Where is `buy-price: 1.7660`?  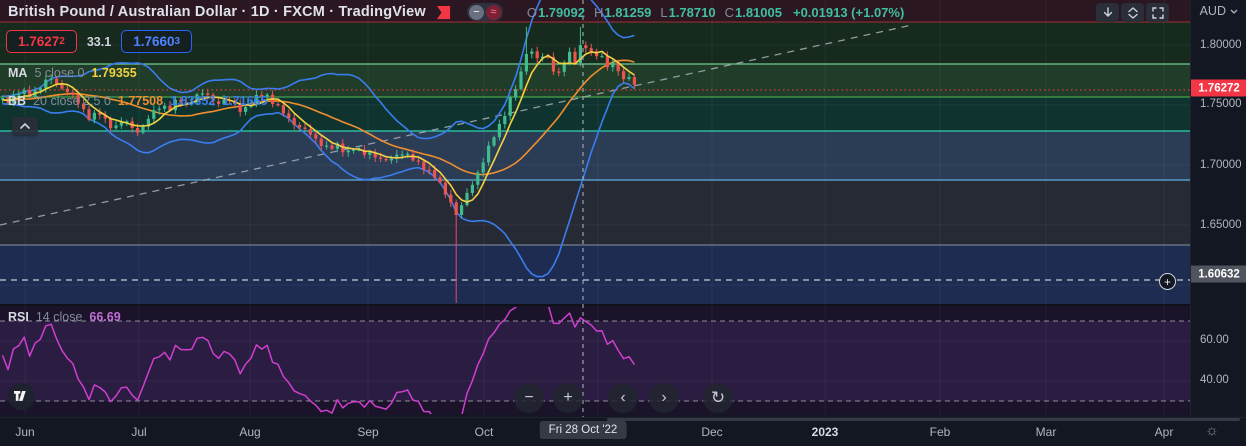 buy-price: 1.7660 is located at coordinates (154, 41).